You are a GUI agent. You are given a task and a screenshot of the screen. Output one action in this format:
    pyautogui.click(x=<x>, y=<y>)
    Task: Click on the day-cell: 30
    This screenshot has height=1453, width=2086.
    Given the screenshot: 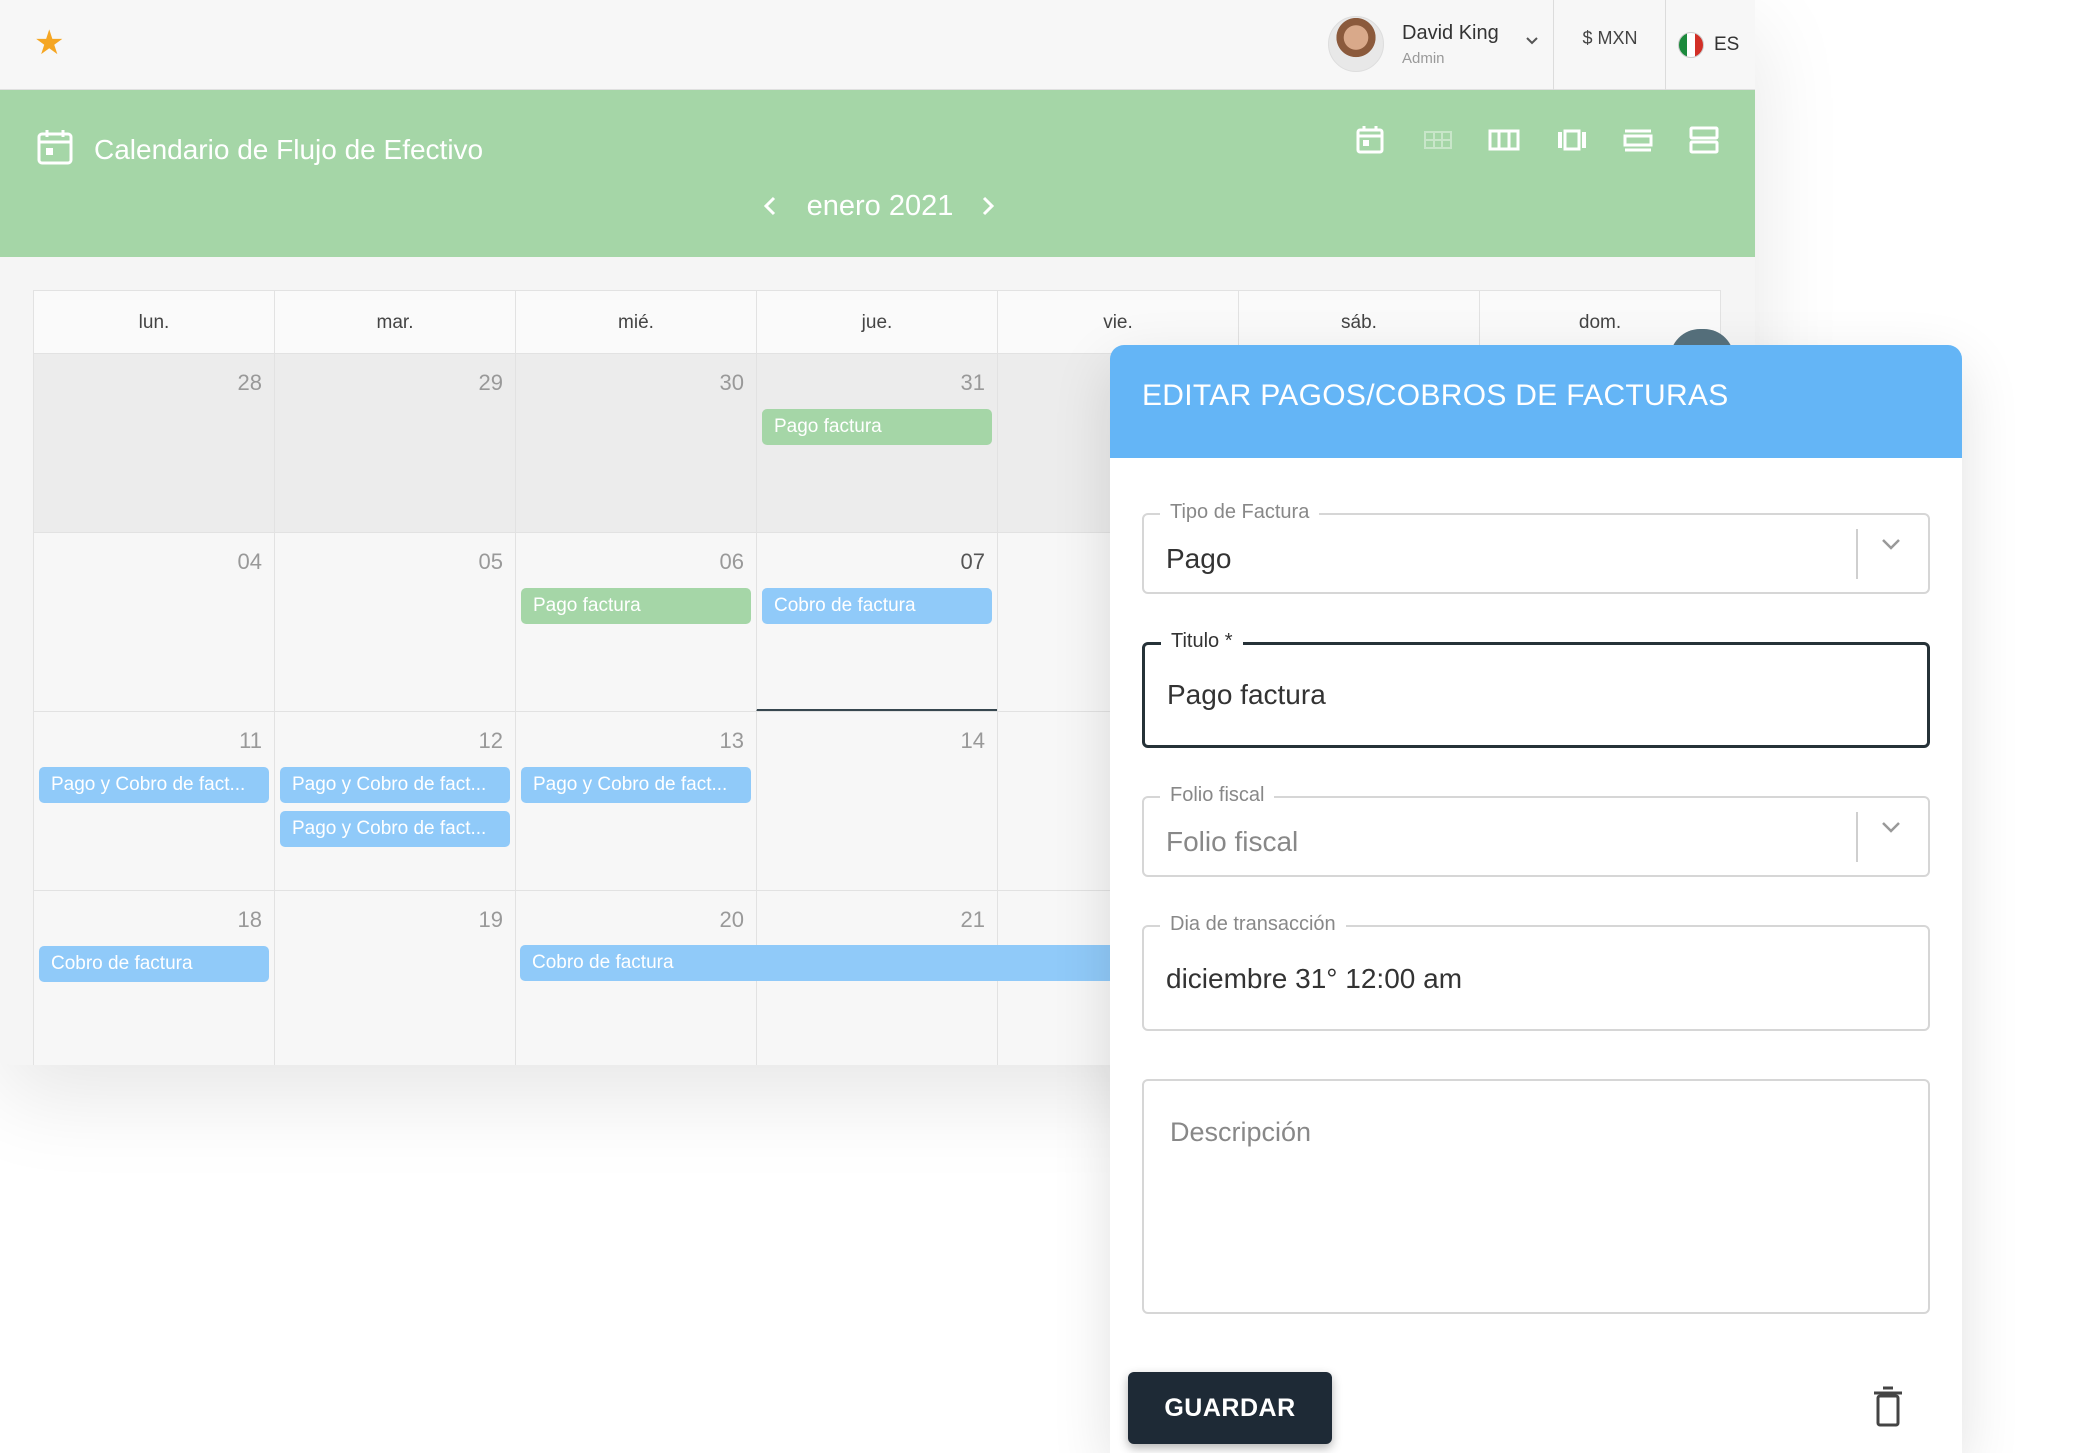 What is the action you would take?
    pyautogui.click(x=636, y=443)
    